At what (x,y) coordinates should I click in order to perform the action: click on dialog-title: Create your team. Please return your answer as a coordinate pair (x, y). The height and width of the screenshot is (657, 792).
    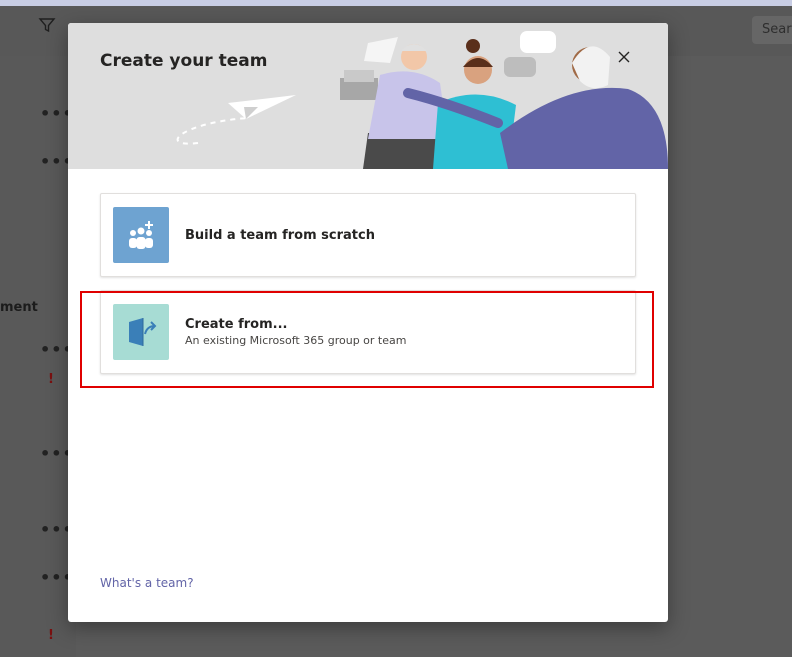
    Looking at the image, I should click on (184, 61).